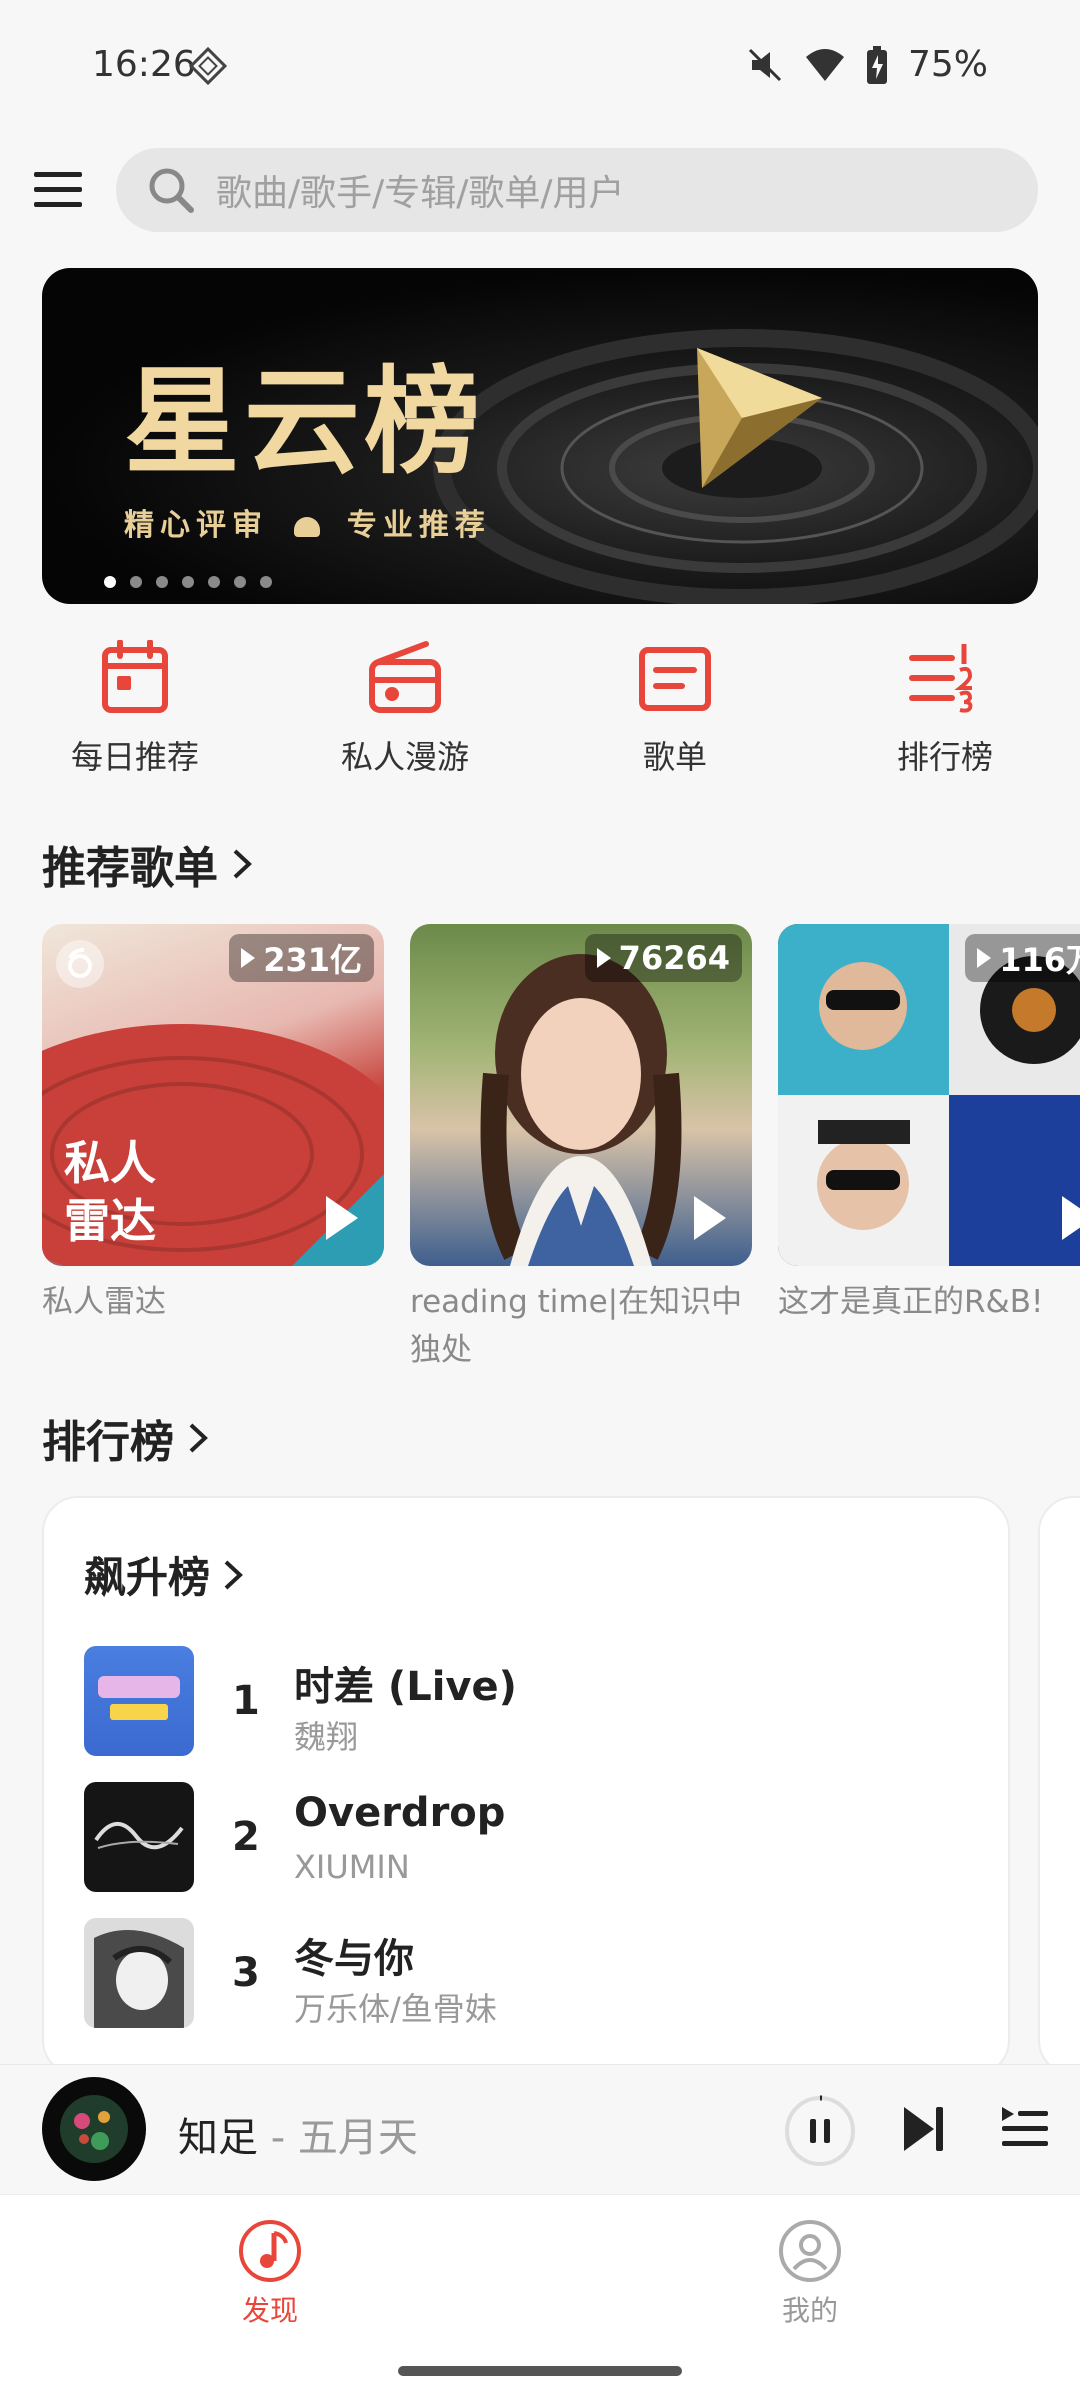 The image size is (1080, 2400). I want to click on playlist-title: 私人雷达, so click(104, 1302).